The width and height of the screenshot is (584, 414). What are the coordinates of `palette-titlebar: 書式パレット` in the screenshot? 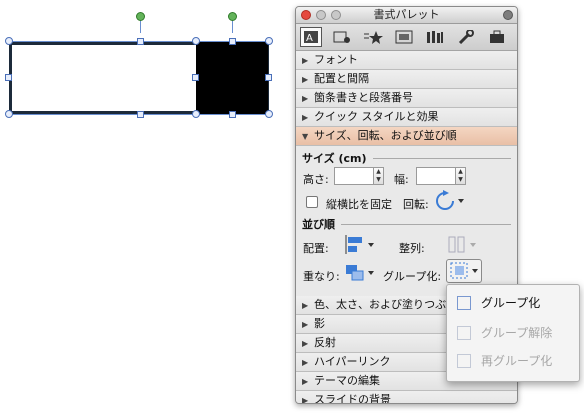 It's located at (406, 15).